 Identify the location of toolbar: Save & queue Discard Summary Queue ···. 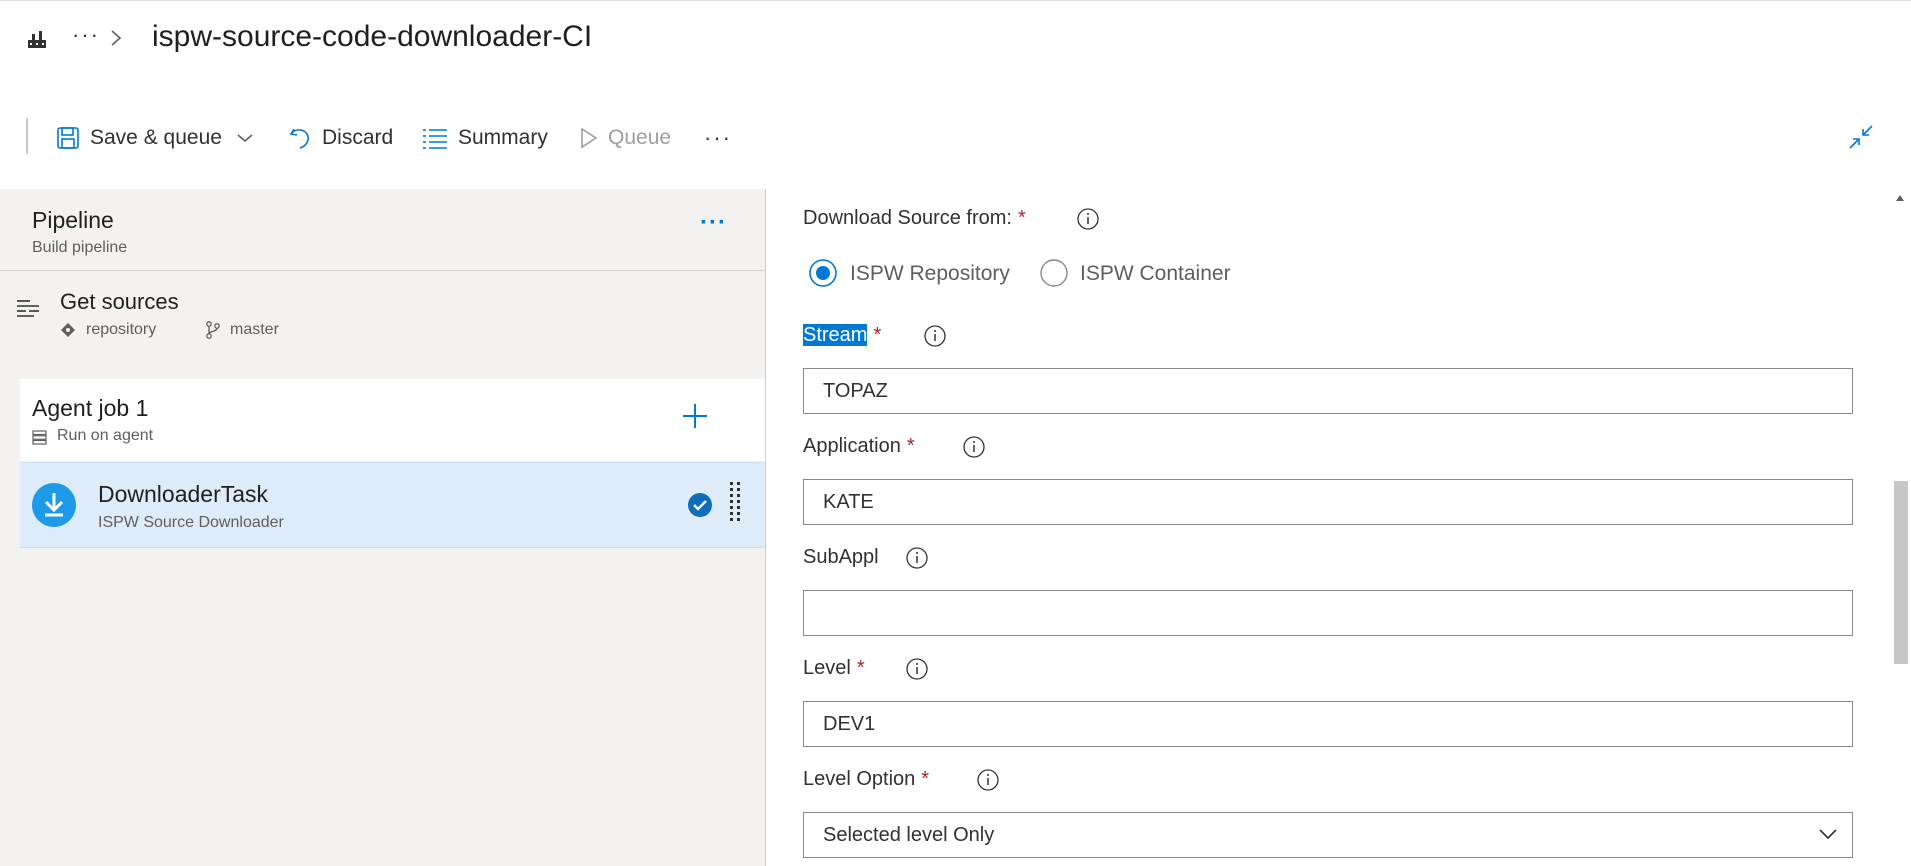
(955, 138).